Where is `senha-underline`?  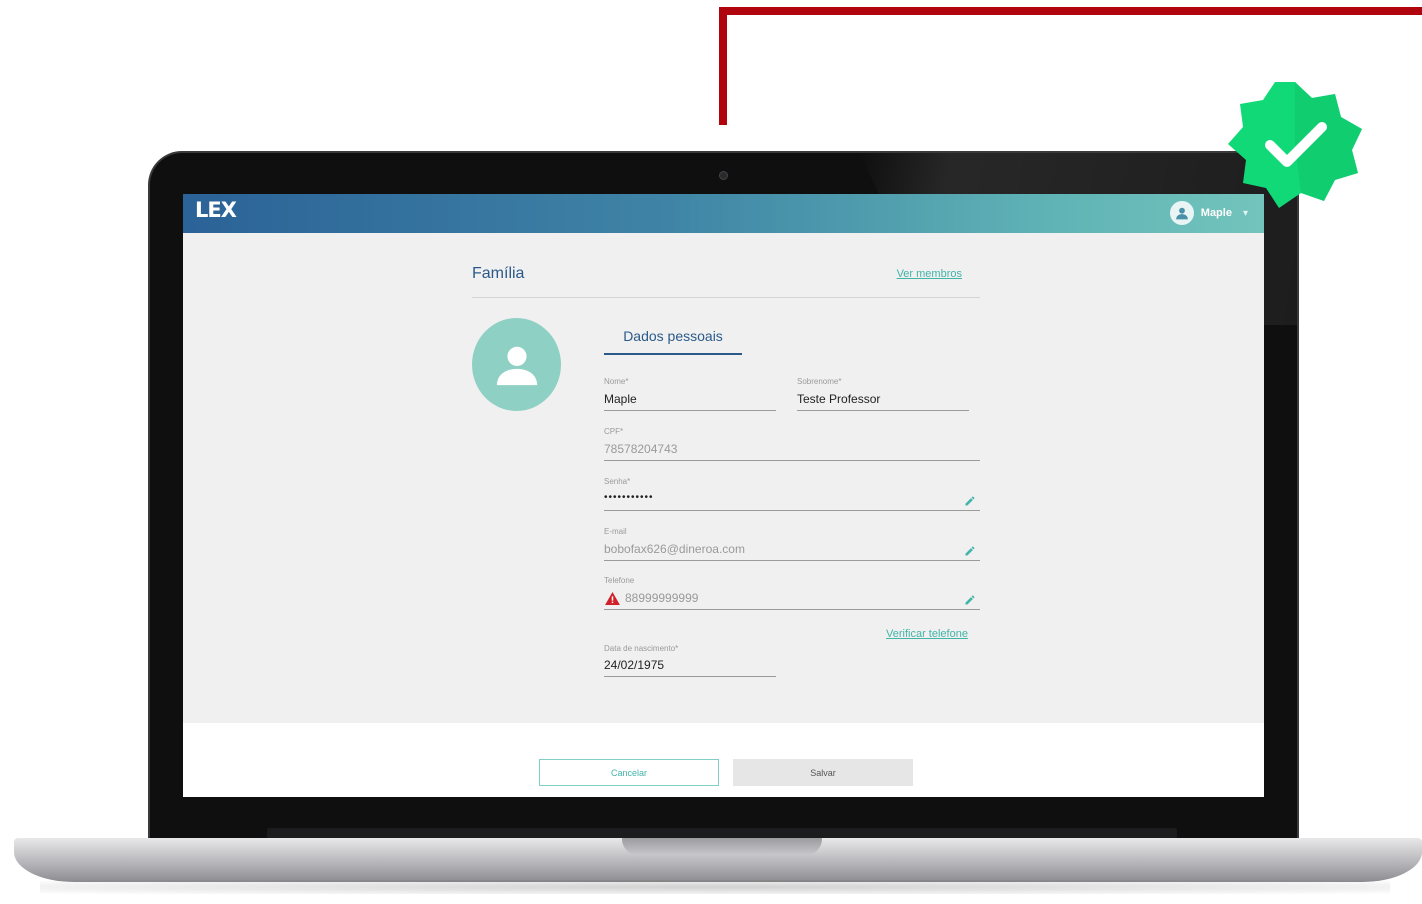 senha-underline is located at coordinates (792, 510).